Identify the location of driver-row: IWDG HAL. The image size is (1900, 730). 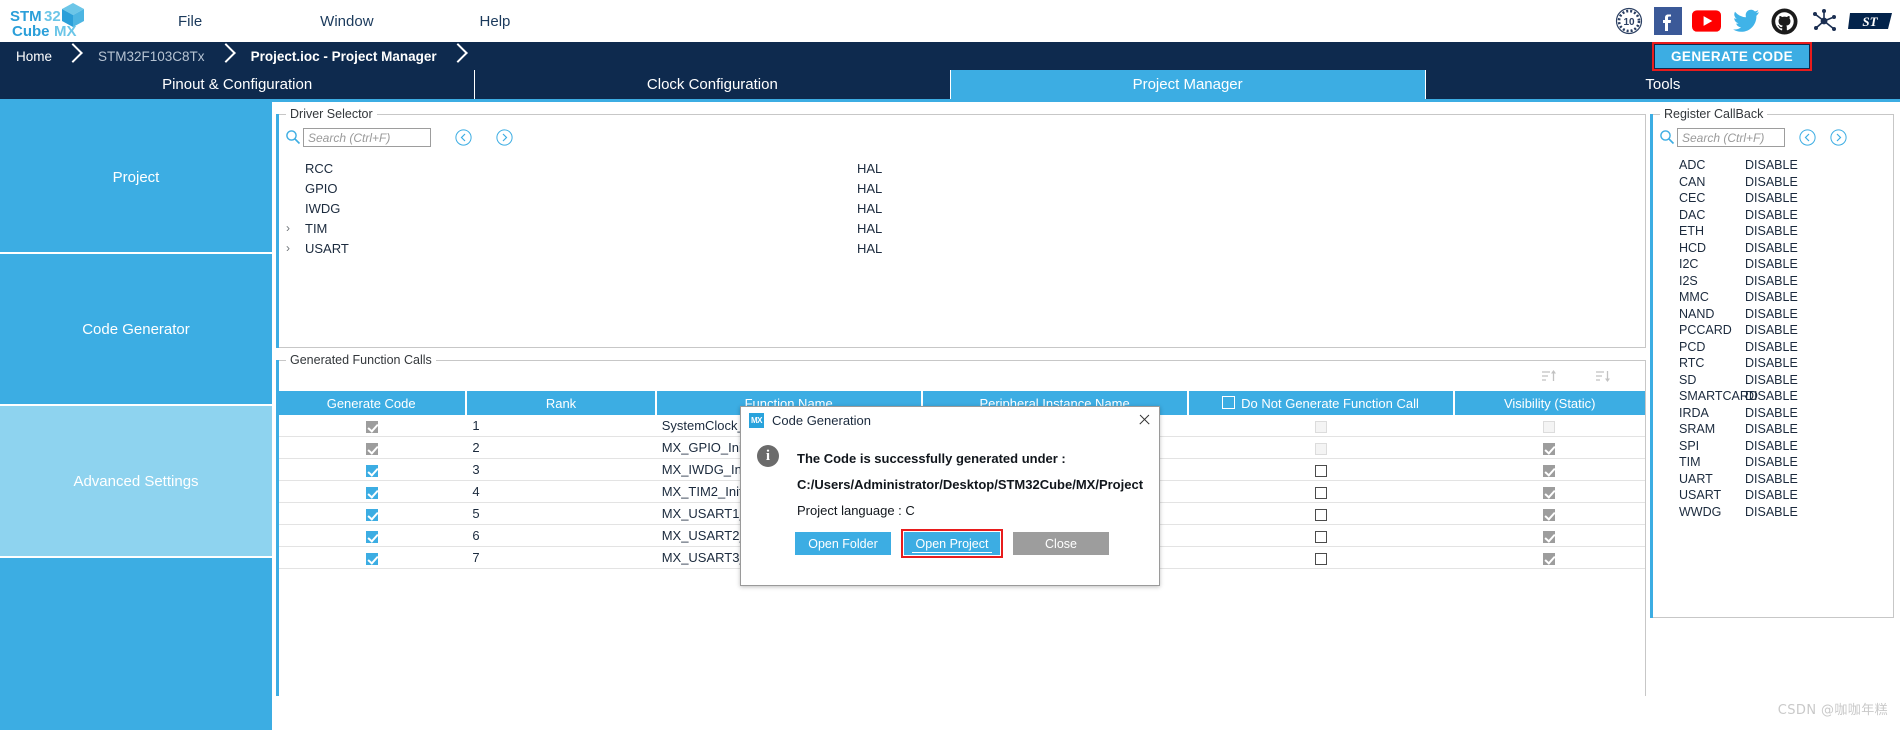
(961, 208).